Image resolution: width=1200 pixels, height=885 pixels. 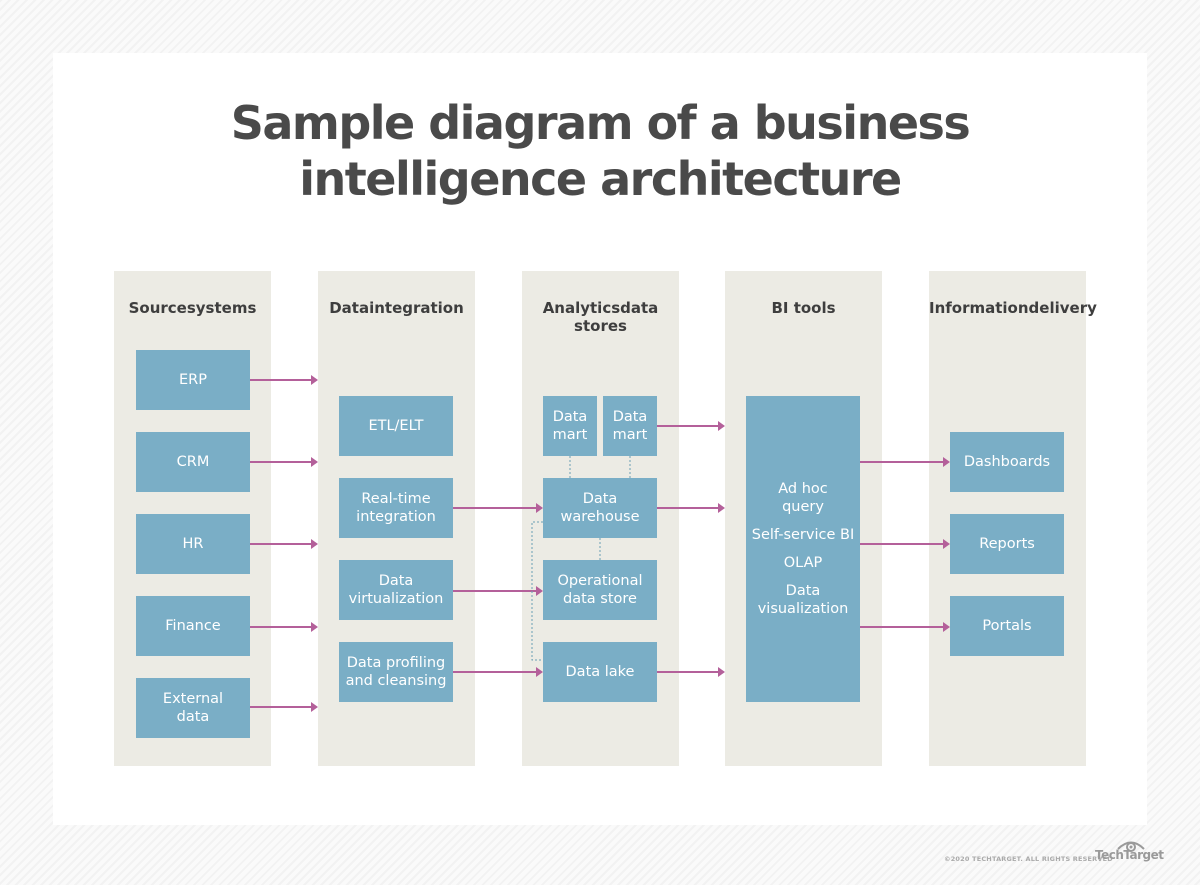 What do you see at coordinates (600, 672) in the screenshot?
I see `box-data-lake: Data lake` at bounding box center [600, 672].